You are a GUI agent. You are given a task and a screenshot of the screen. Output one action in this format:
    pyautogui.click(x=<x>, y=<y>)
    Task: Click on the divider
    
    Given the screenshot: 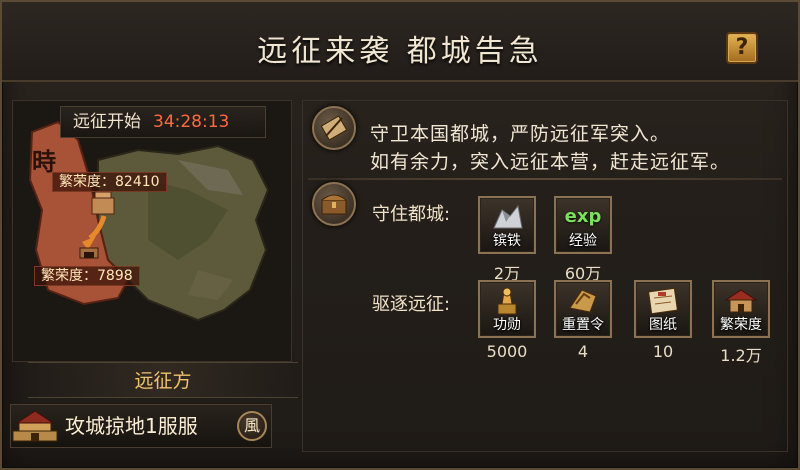 What is the action you would take?
    pyautogui.click(x=545, y=179)
    